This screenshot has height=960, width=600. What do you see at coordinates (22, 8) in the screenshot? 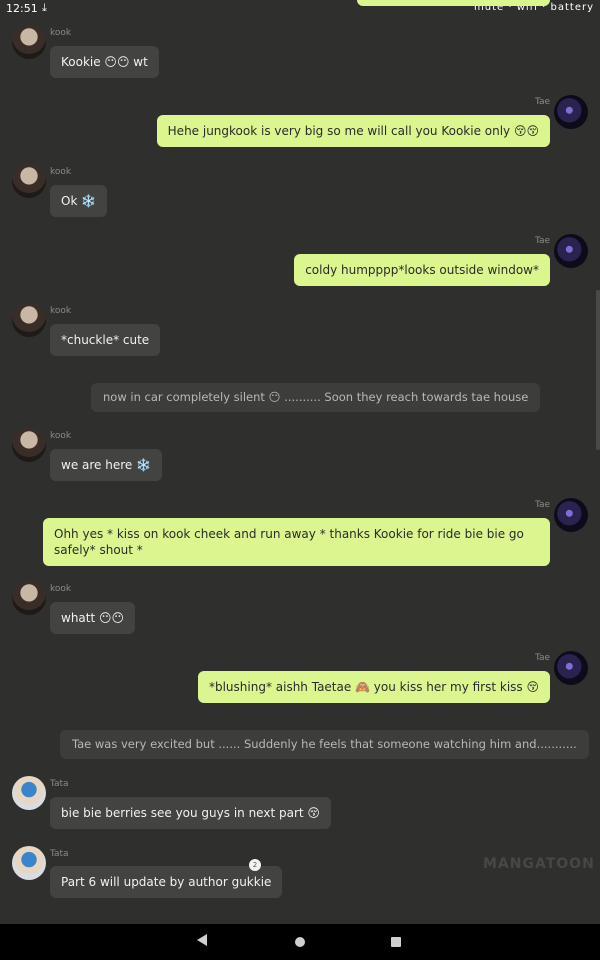
I see `status-time: 12:51` at bounding box center [22, 8].